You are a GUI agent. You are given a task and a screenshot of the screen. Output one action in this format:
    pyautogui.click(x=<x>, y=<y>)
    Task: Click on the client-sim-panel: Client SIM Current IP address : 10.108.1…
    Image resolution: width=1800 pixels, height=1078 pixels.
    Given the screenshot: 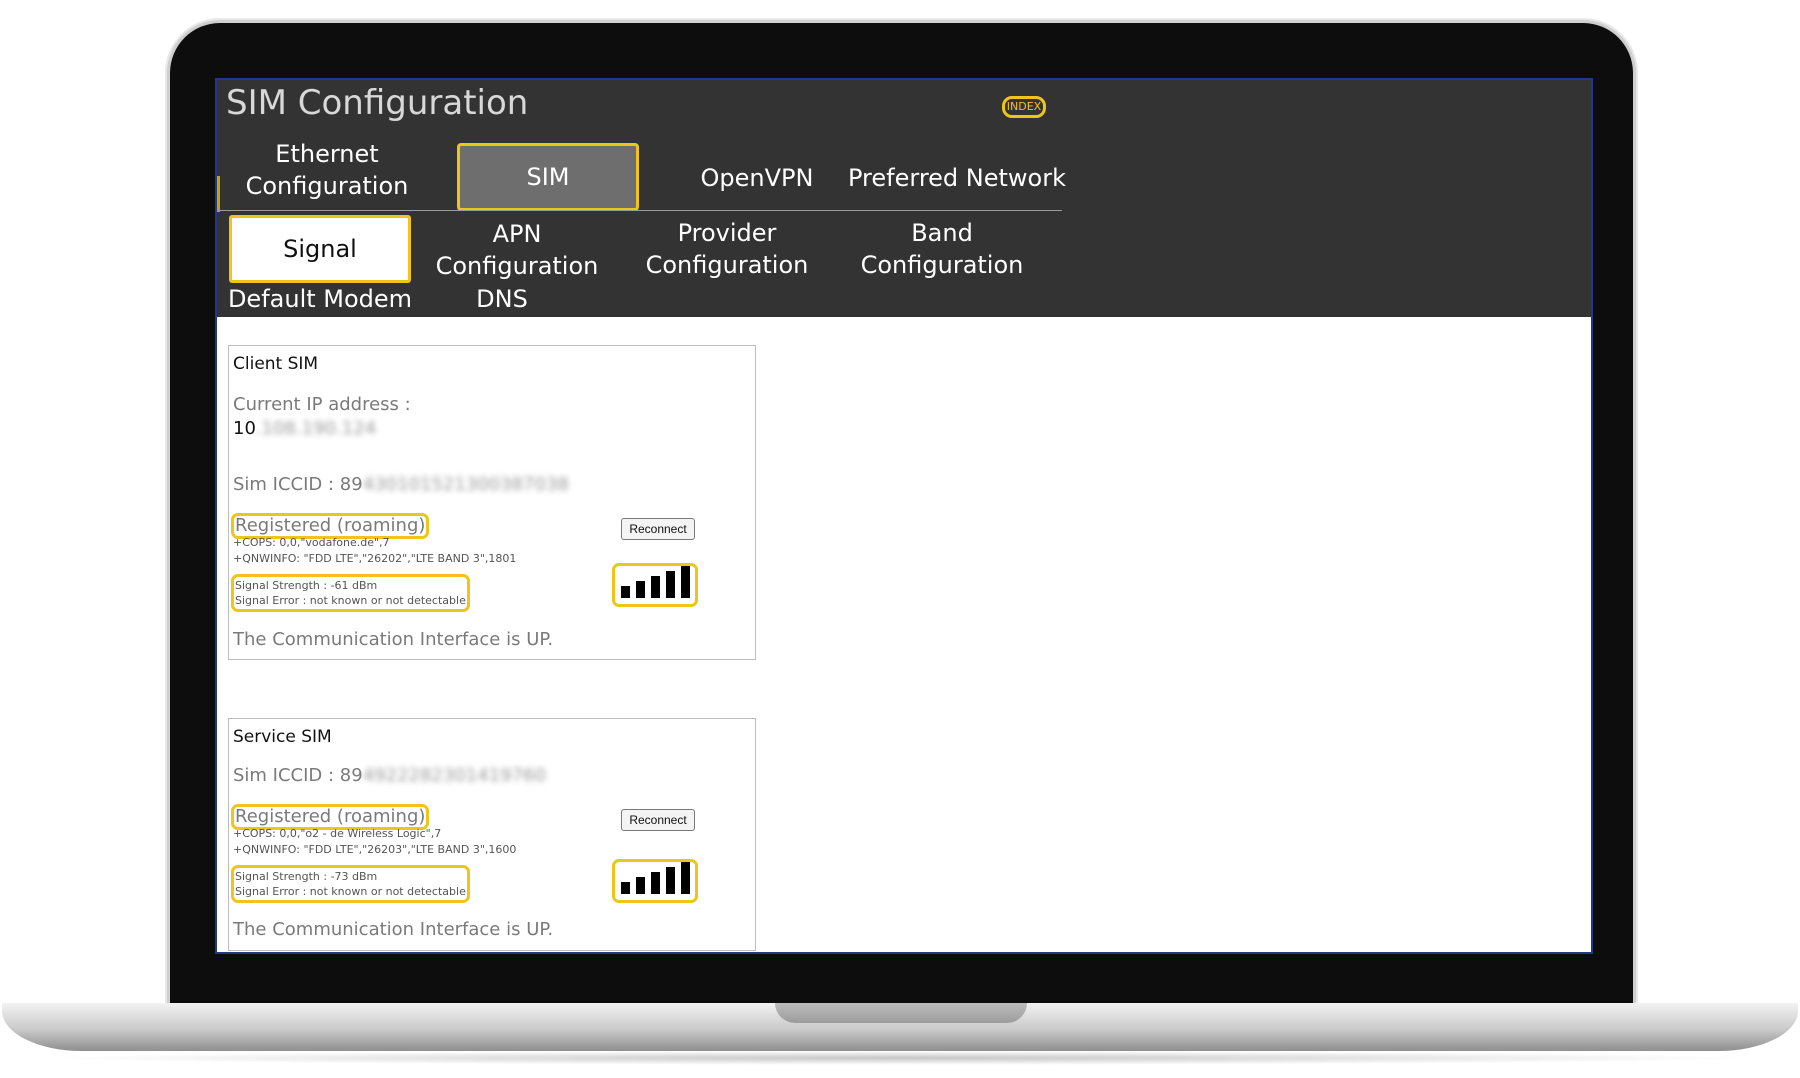 What is the action you would take?
    pyautogui.click(x=492, y=502)
    